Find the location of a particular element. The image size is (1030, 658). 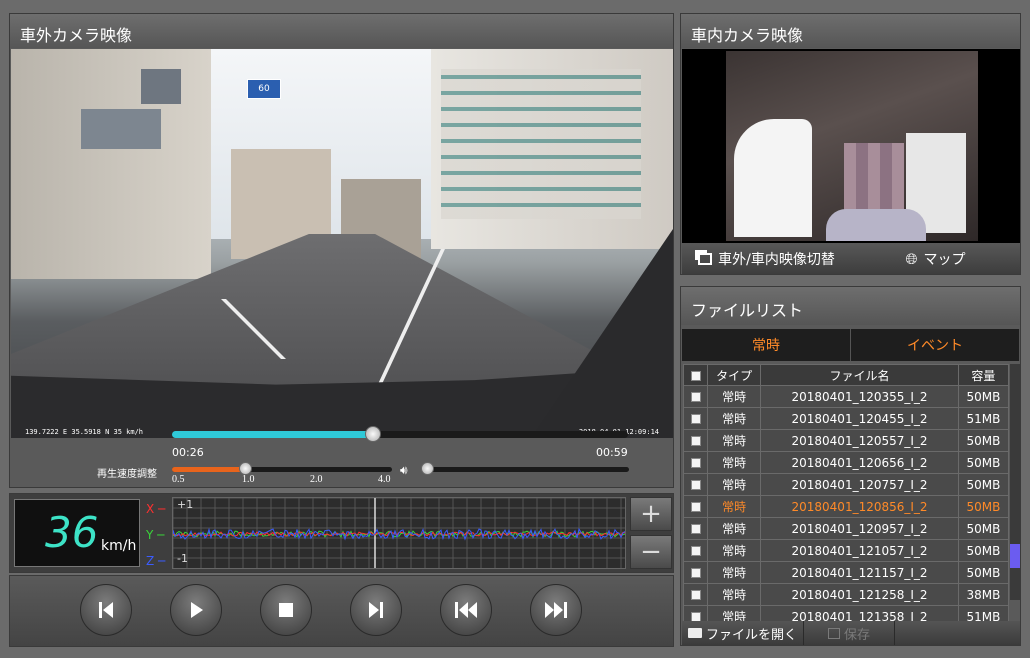

file-row: 常時 20180401_120957_I_2 50MB is located at coordinates (846, 528).